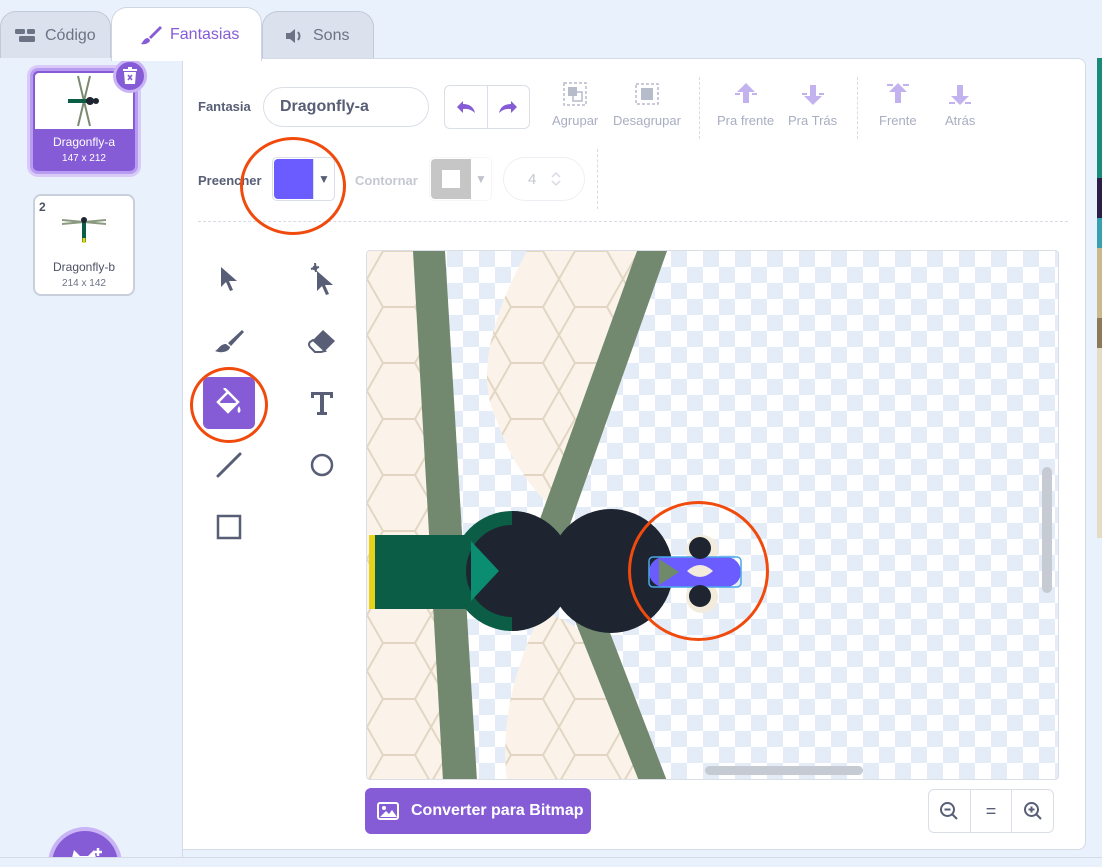 This screenshot has height=867, width=1102. Describe the element at coordinates (745, 104) in the screenshot. I see `forward-button: Pra frente` at that location.